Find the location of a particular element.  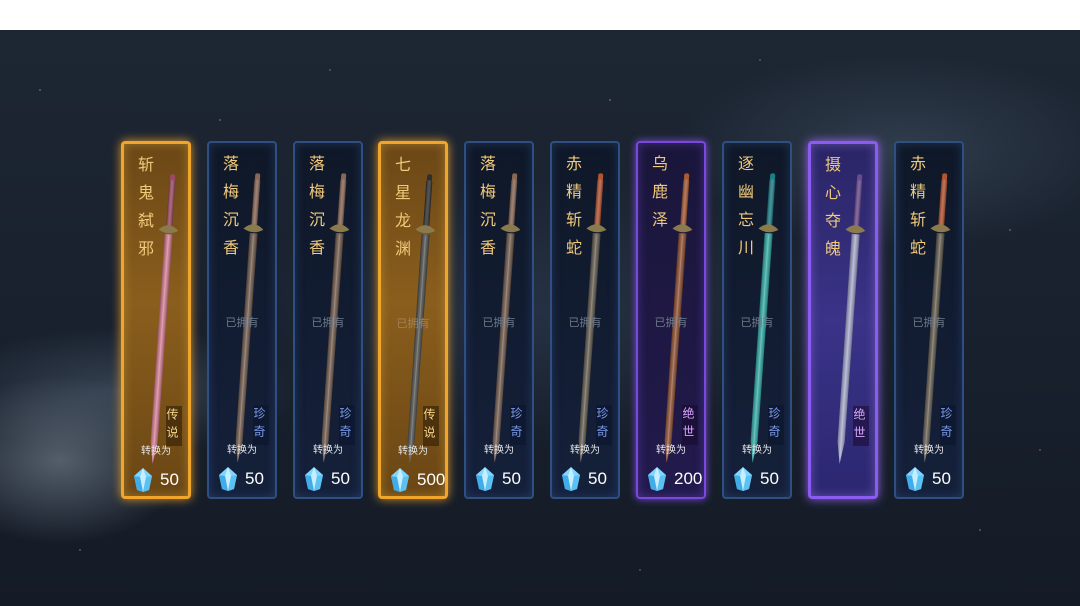

sword-name: 乌鹿泽 is located at coordinates (658, 197).